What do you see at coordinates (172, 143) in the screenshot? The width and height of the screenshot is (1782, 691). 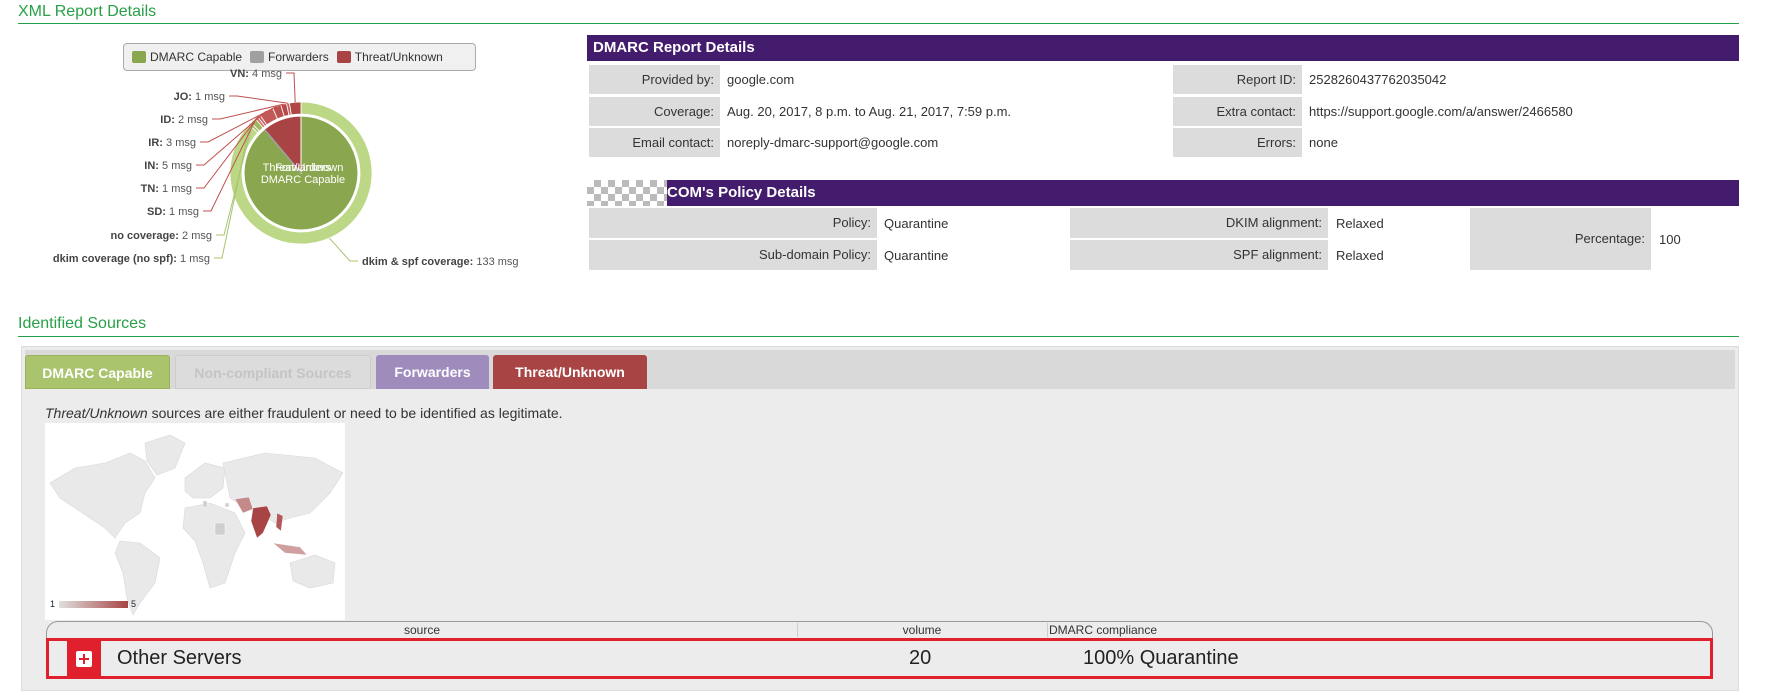 I see `slice-label: IR: 3 msg` at bounding box center [172, 143].